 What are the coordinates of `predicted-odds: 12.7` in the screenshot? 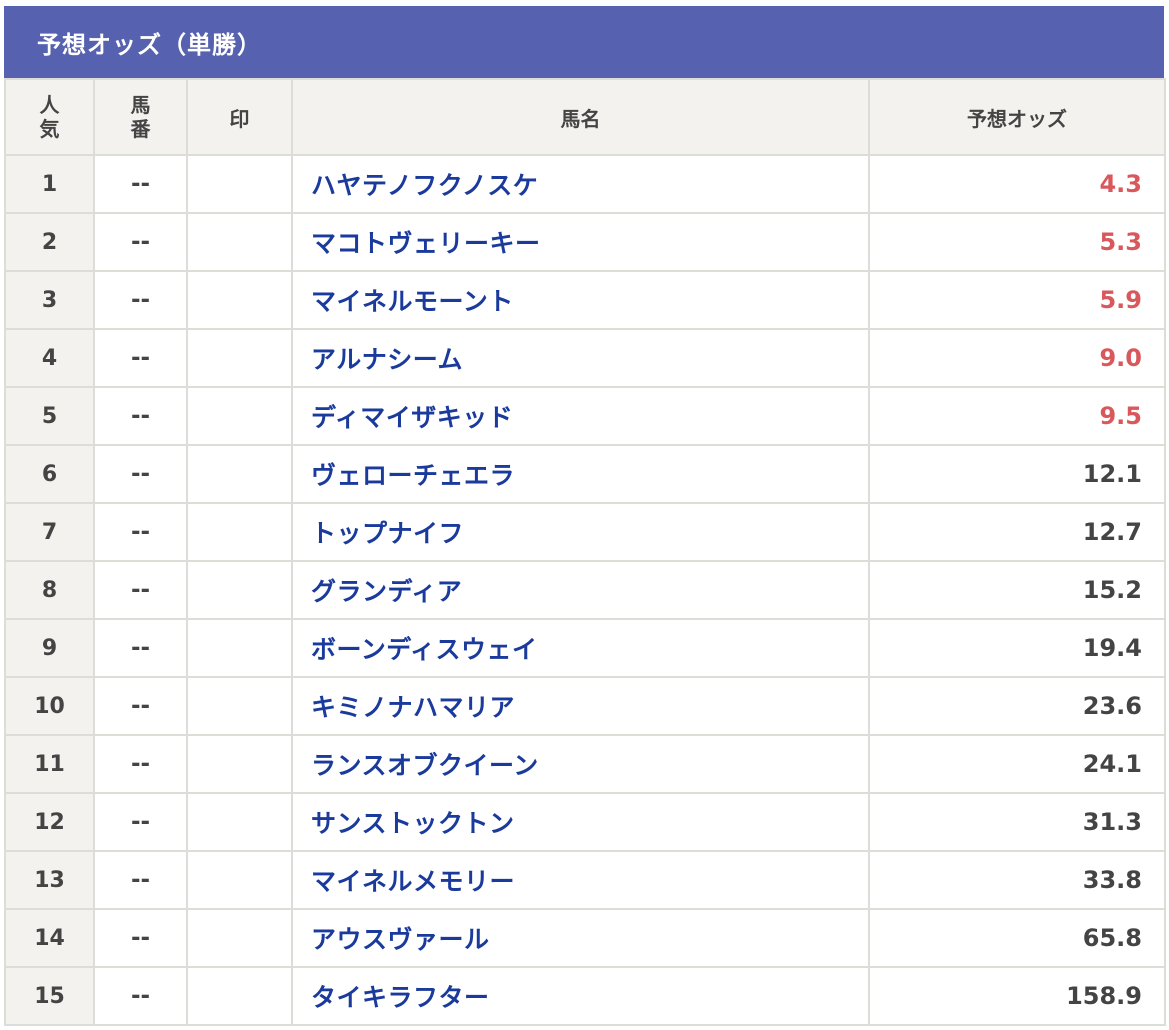 It's located at (1017, 532).